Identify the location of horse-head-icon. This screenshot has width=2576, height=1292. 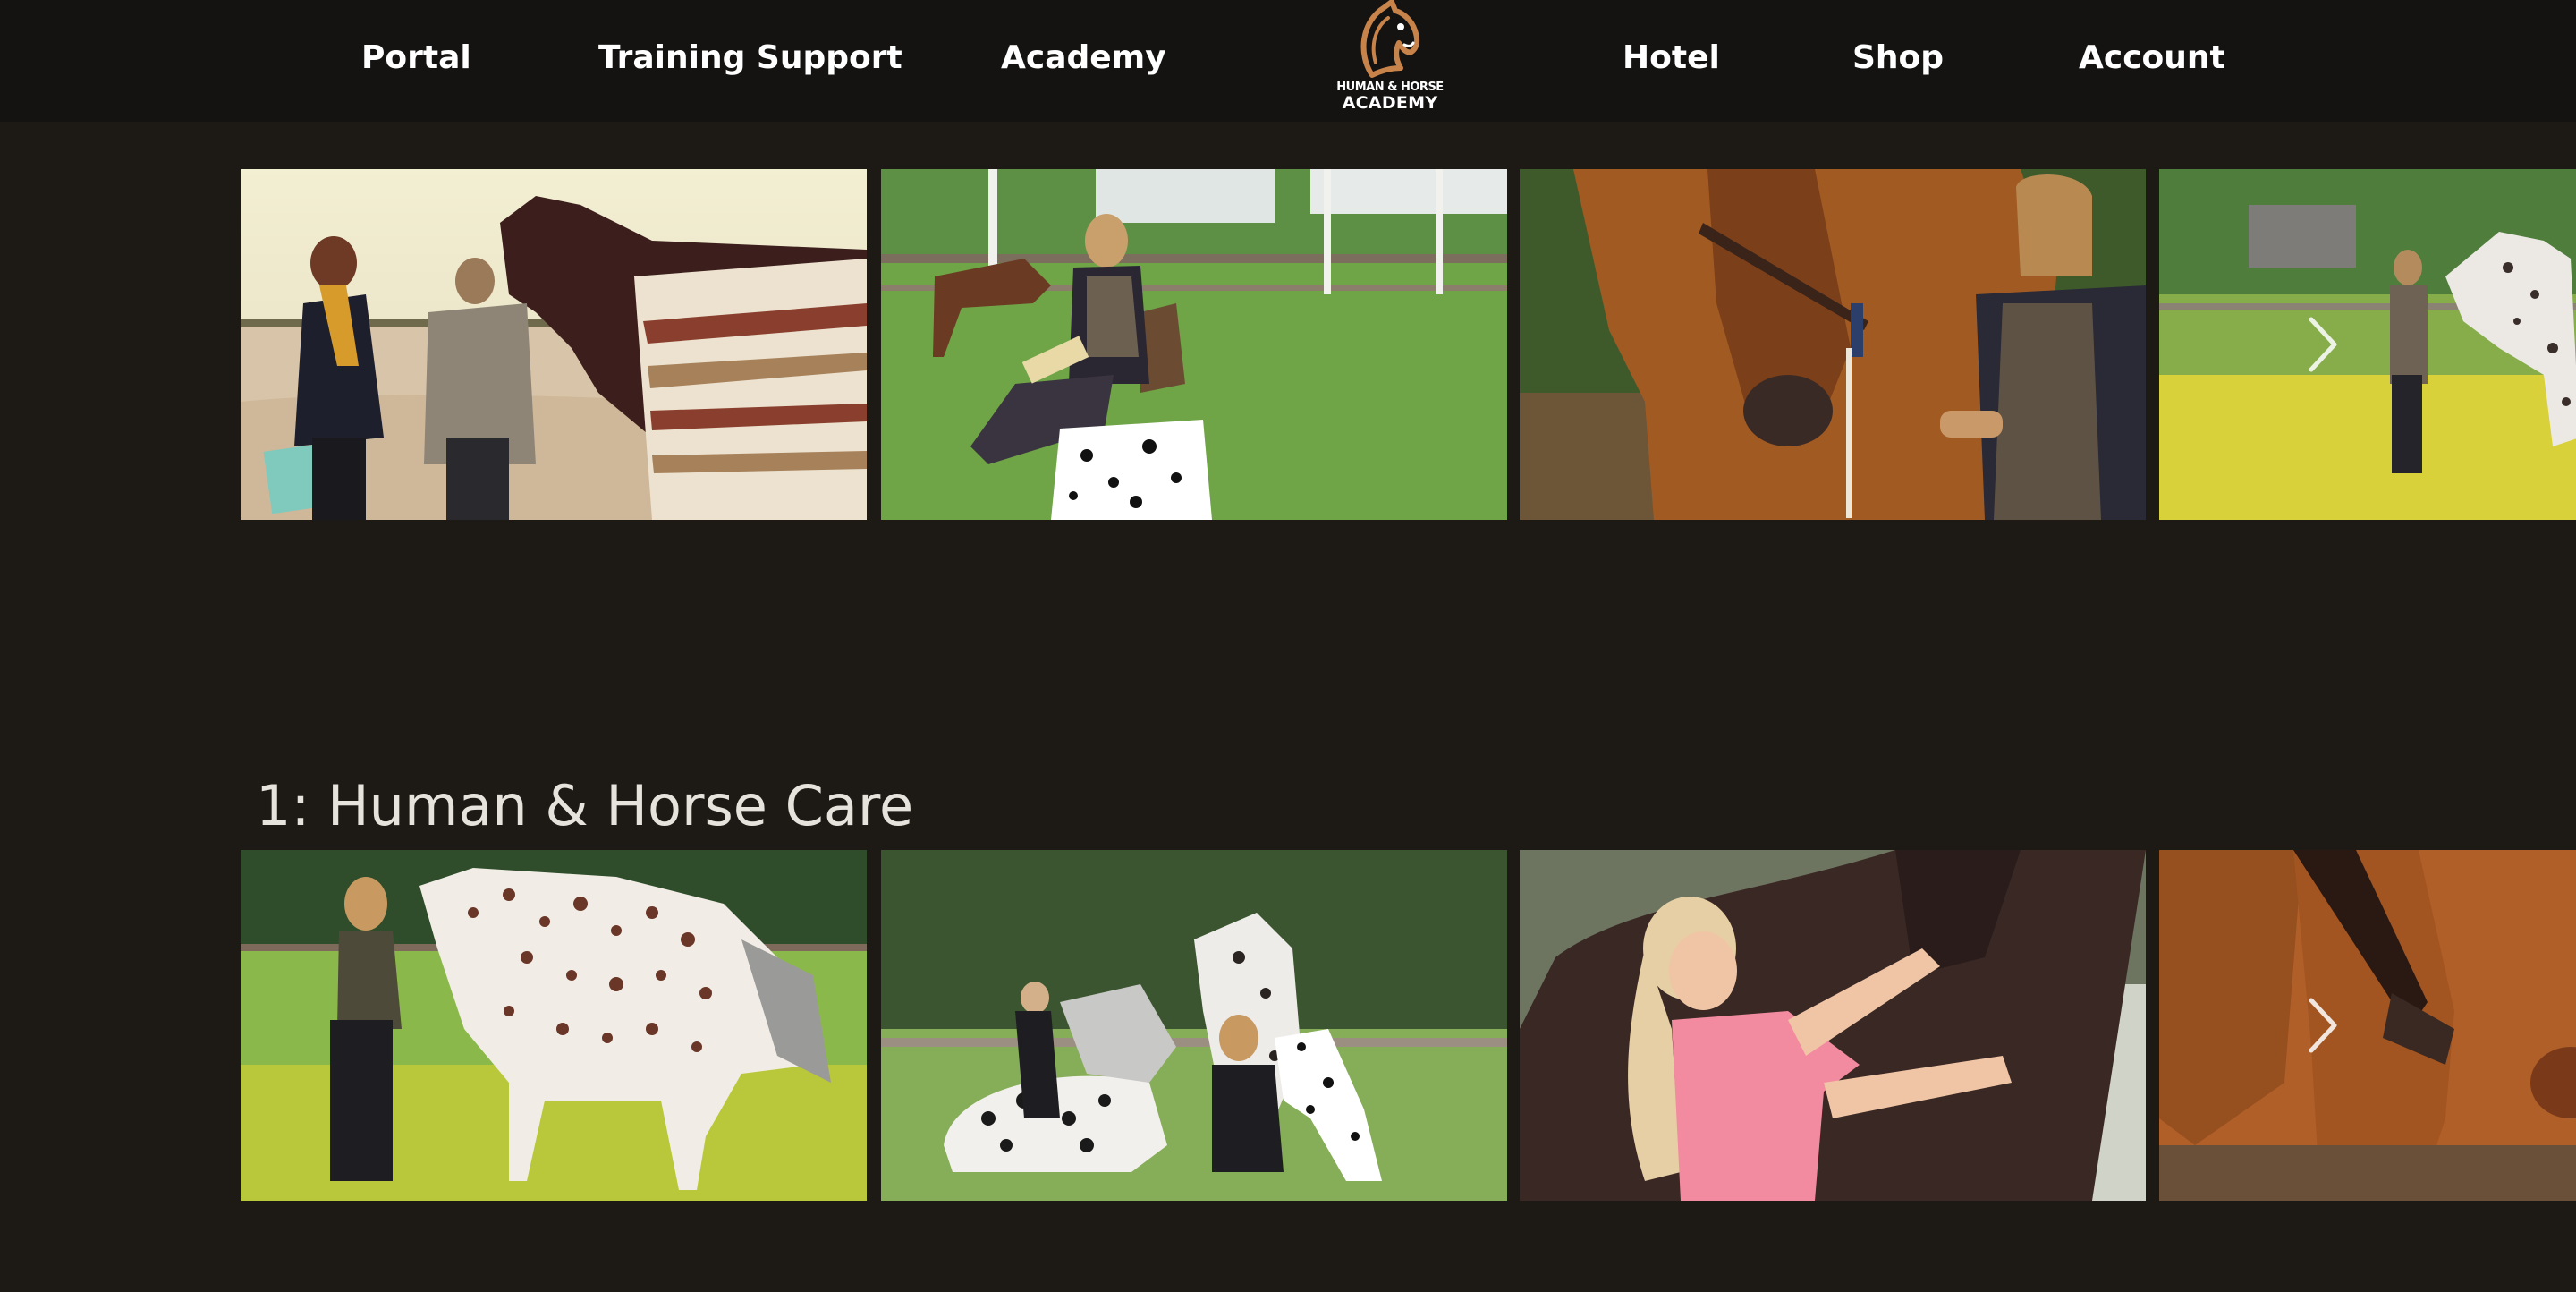
(1390, 39).